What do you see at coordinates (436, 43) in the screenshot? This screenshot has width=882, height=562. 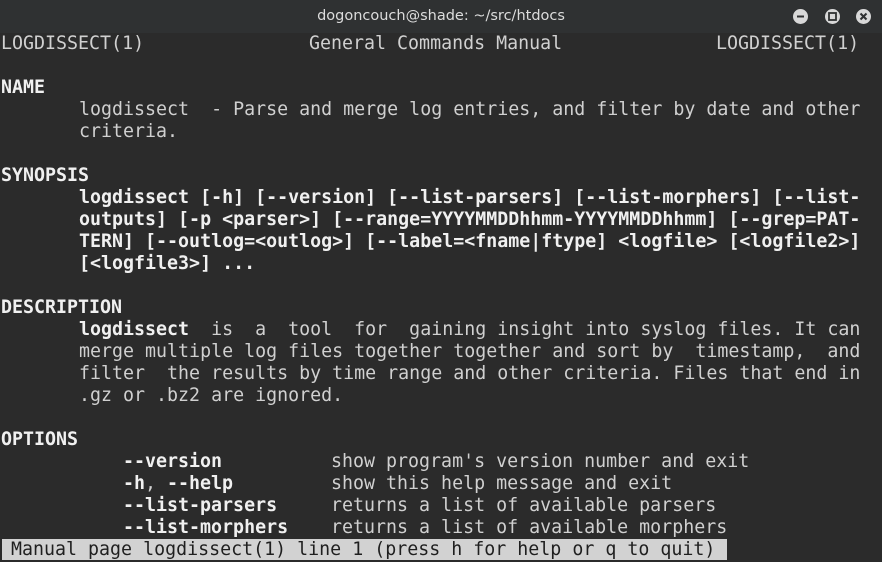 I see `man-header-center: General Commands Manual` at bounding box center [436, 43].